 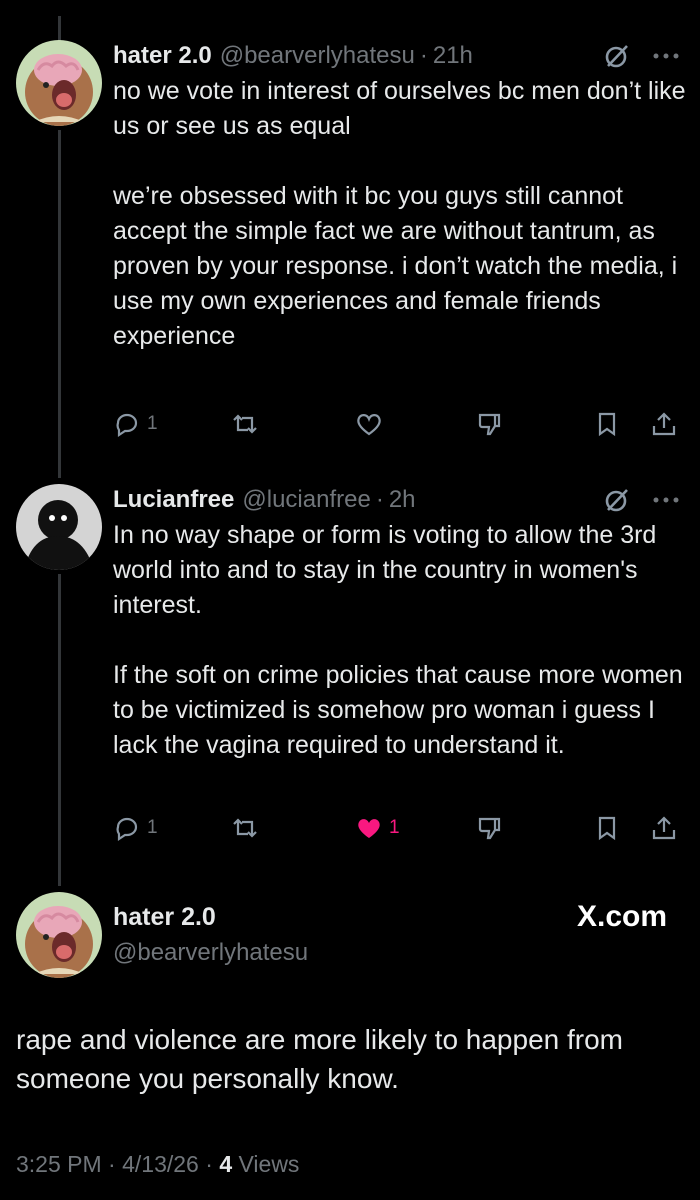 I want to click on heart-icon, so click(x=369, y=425).